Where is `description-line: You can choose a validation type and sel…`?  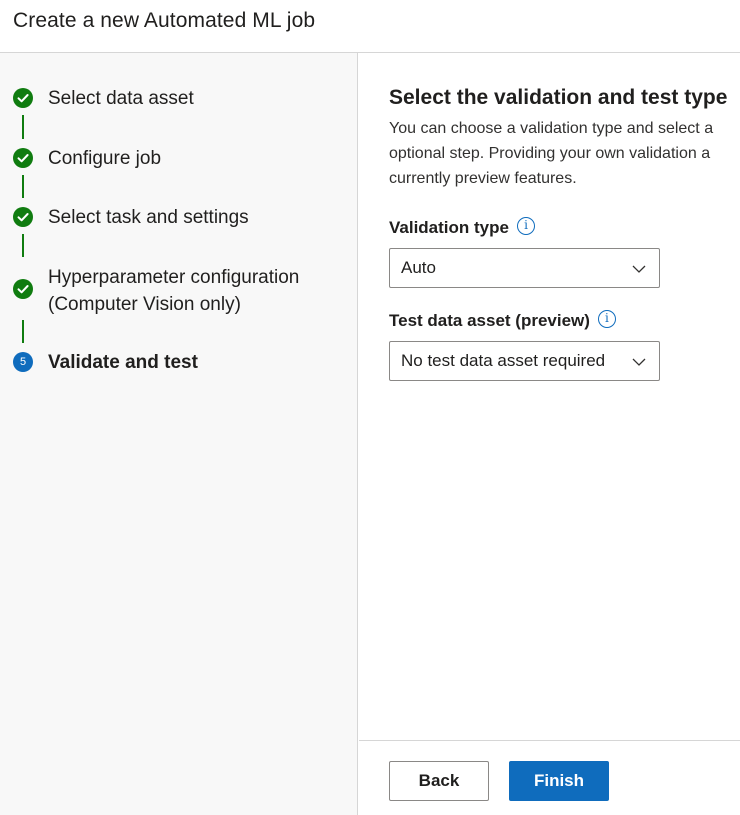 description-line: You can choose a validation type and sel… is located at coordinates (551, 128).